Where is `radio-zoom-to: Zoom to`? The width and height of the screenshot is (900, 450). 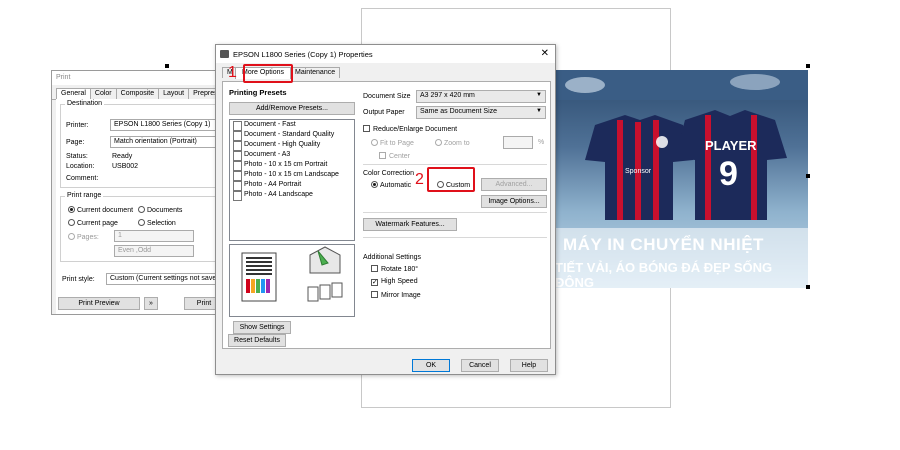 radio-zoom-to: Zoom to is located at coordinates (452, 143).